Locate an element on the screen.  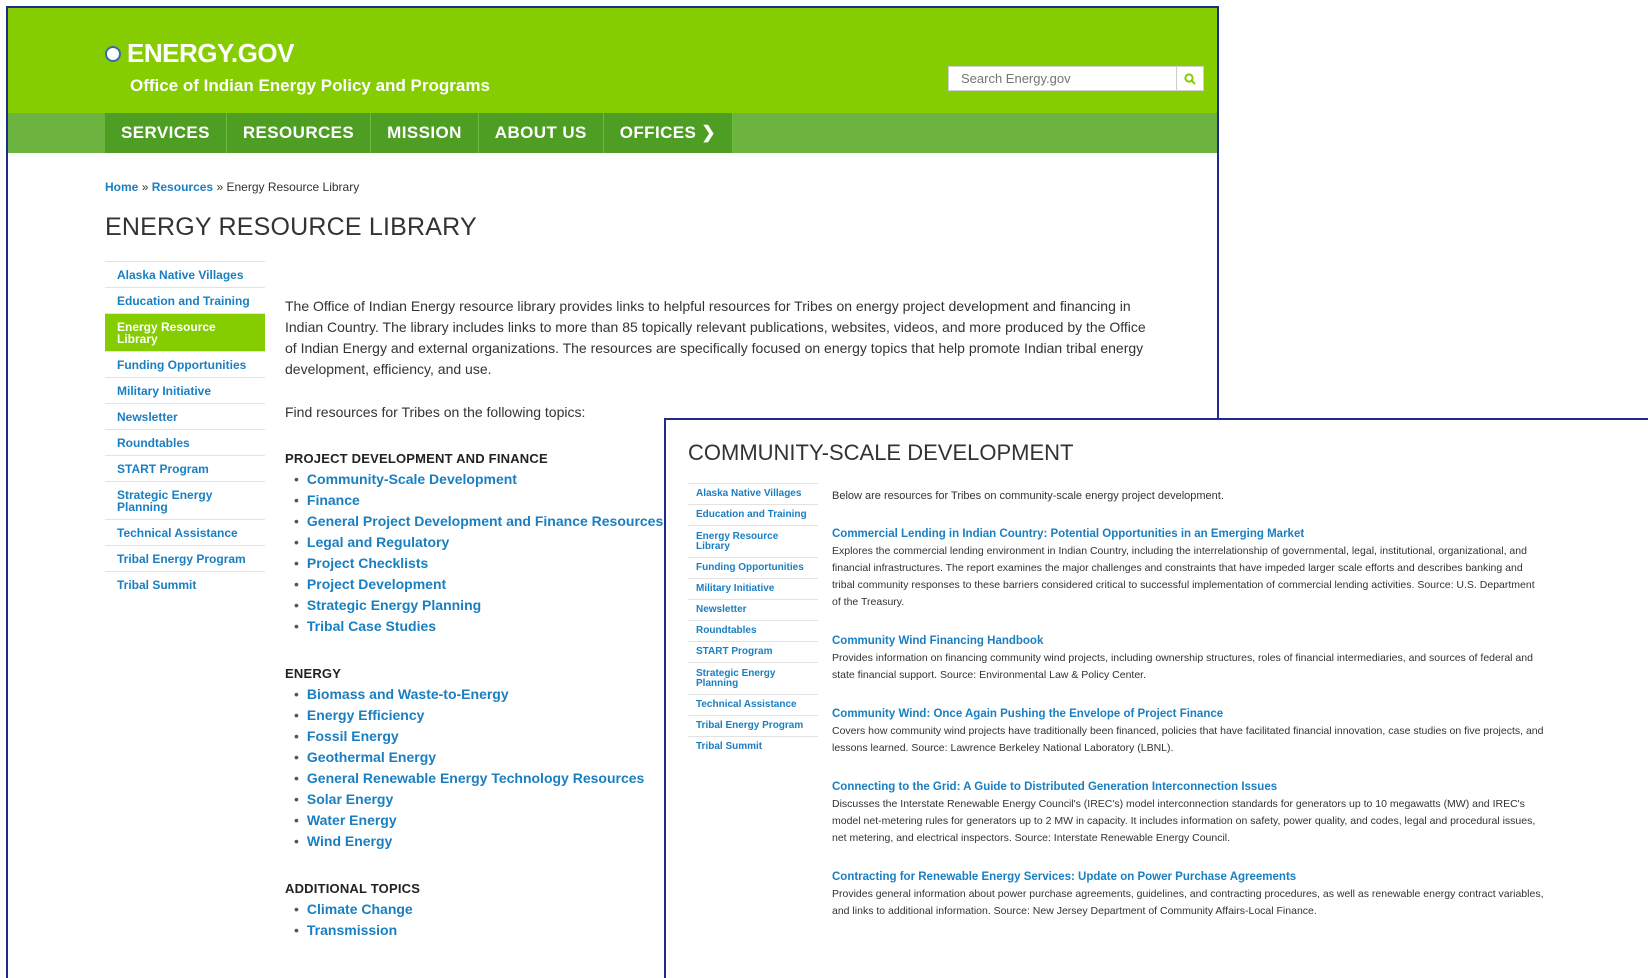
topic-link: • Legal and Regulatory is located at coordinates (478, 542).